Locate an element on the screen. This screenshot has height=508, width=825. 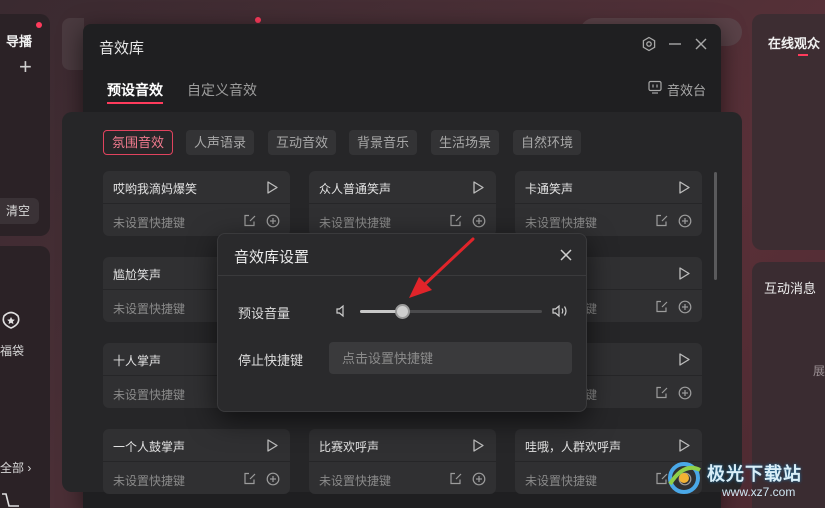
nav-title: 导播 is located at coordinates (19, 41).